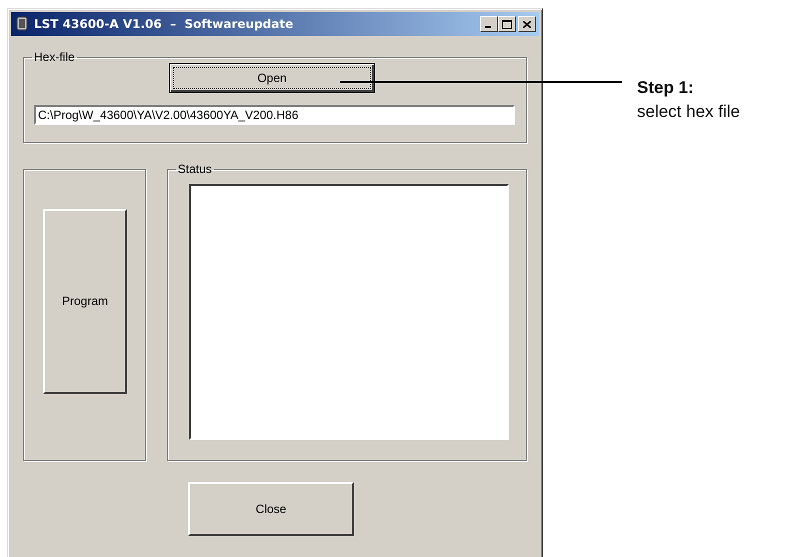  What do you see at coordinates (194, 169) in the screenshot?
I see `group-label: Status` at bounding box center [194, 169].